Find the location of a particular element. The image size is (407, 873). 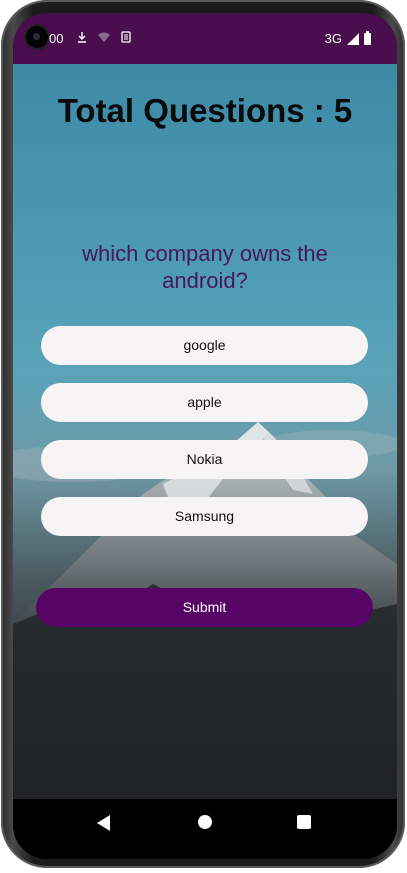

status-right: 3G is located at coordinates (347, 38).